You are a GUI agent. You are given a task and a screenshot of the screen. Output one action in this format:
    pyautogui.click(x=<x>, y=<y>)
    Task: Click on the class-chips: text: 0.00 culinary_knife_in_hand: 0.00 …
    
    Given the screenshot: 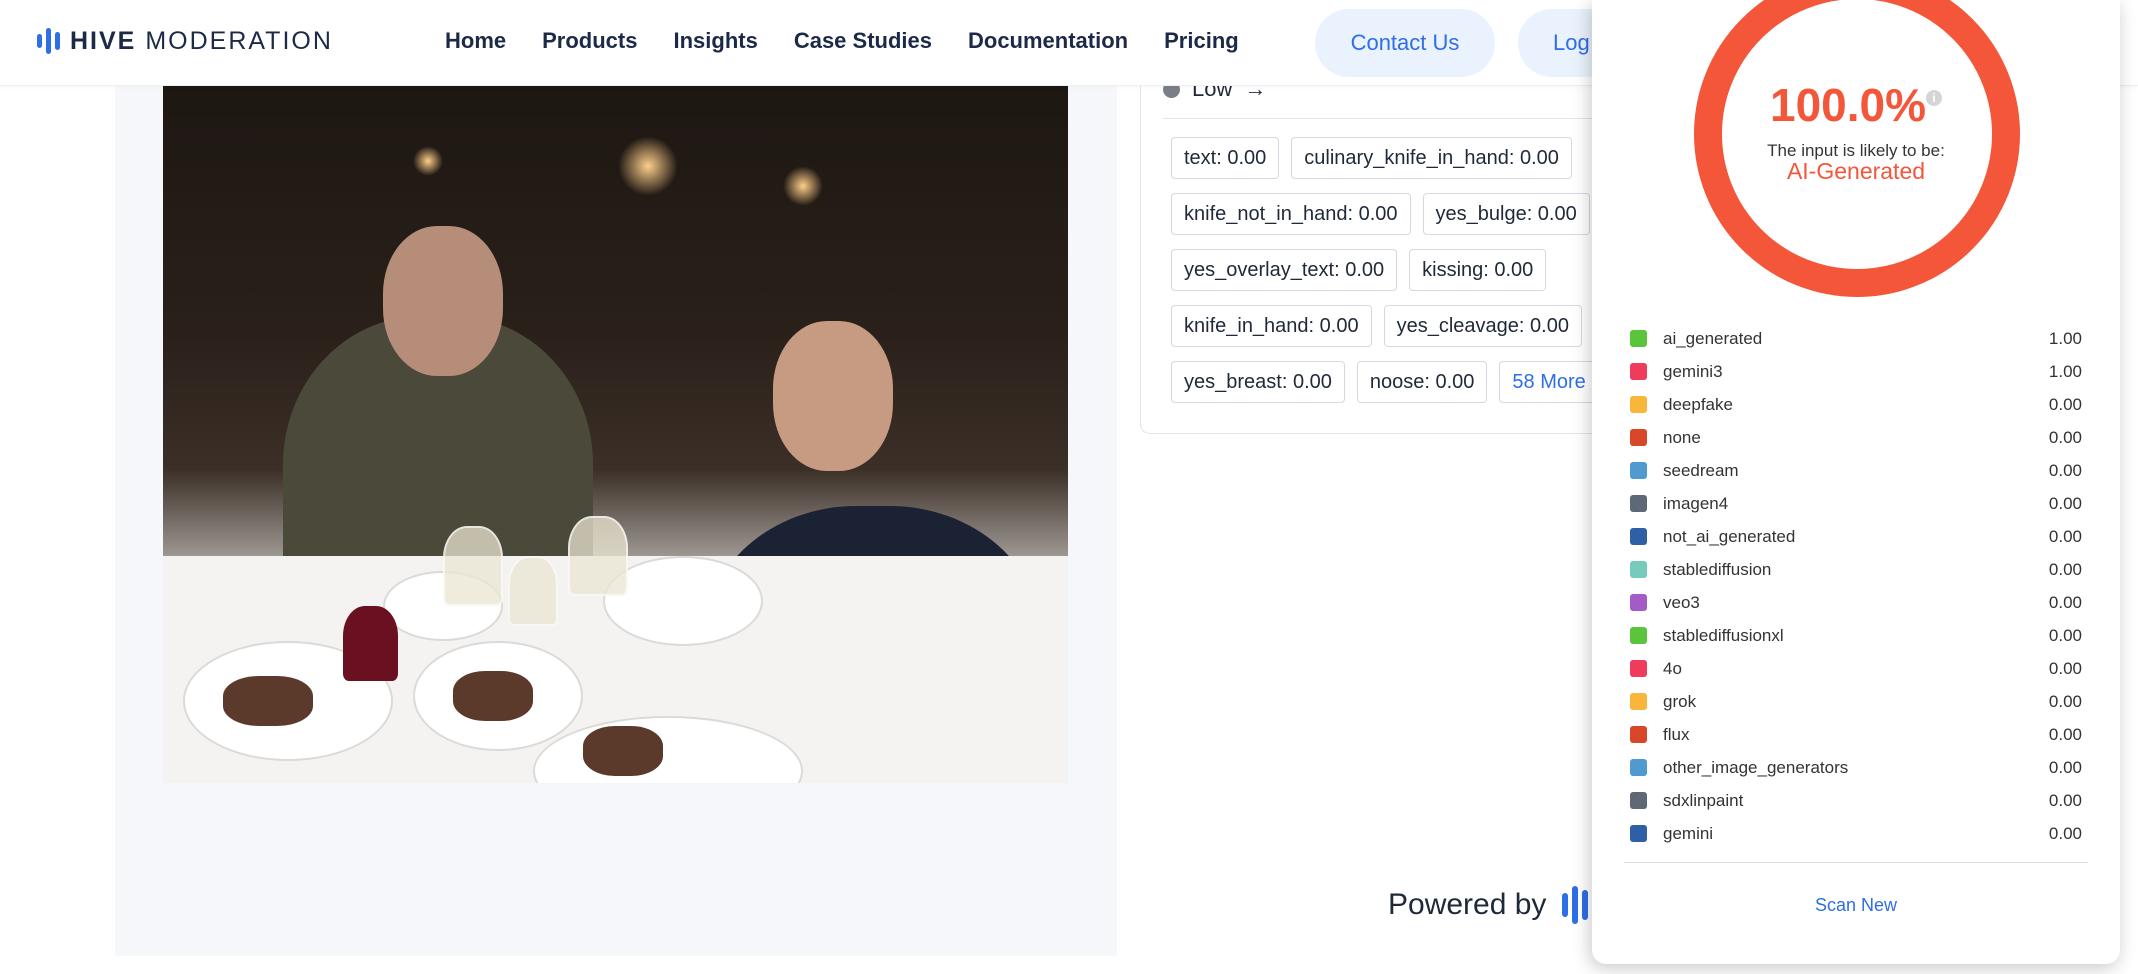 What is the action you would take?
    pyautogui.click(x=1391, y=277)
    